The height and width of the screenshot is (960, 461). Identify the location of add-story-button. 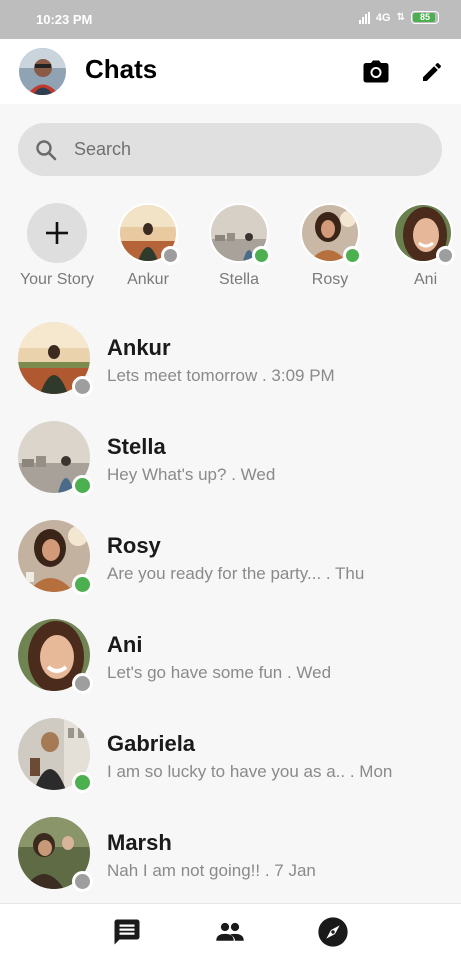
(57, 233).